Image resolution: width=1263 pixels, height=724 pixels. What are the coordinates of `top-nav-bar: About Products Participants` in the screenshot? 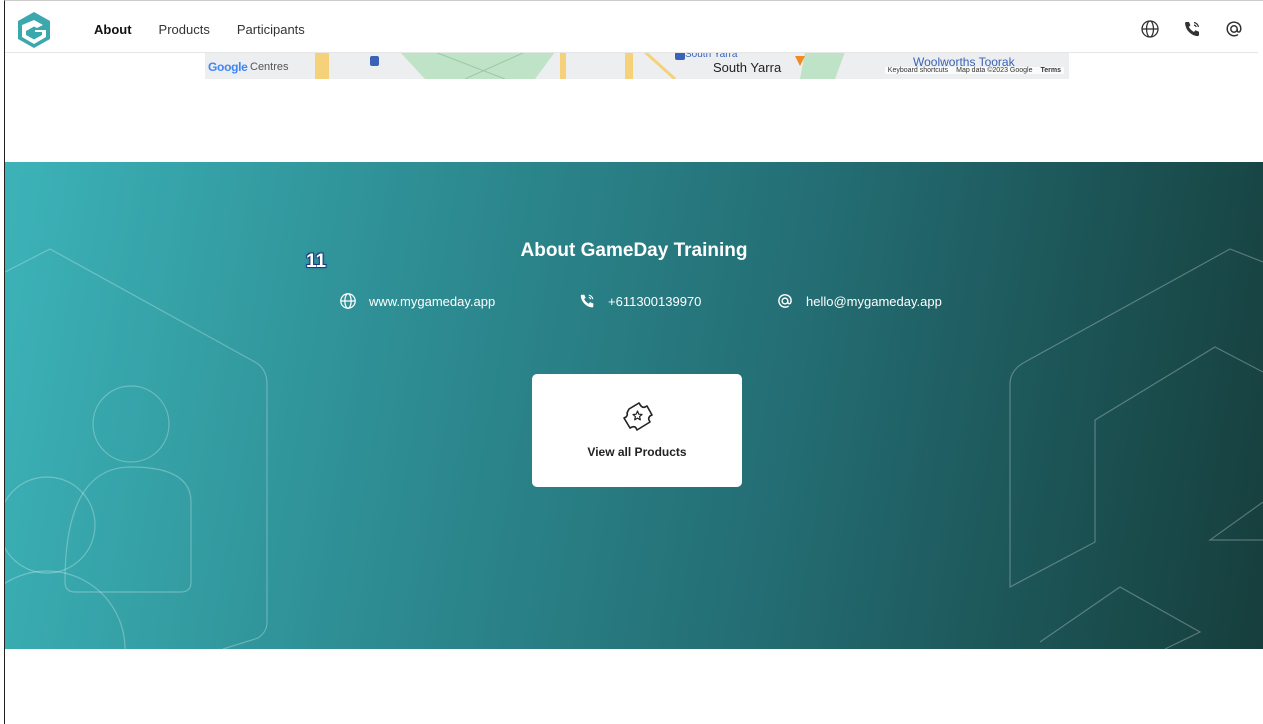 It's located at (631, 29).